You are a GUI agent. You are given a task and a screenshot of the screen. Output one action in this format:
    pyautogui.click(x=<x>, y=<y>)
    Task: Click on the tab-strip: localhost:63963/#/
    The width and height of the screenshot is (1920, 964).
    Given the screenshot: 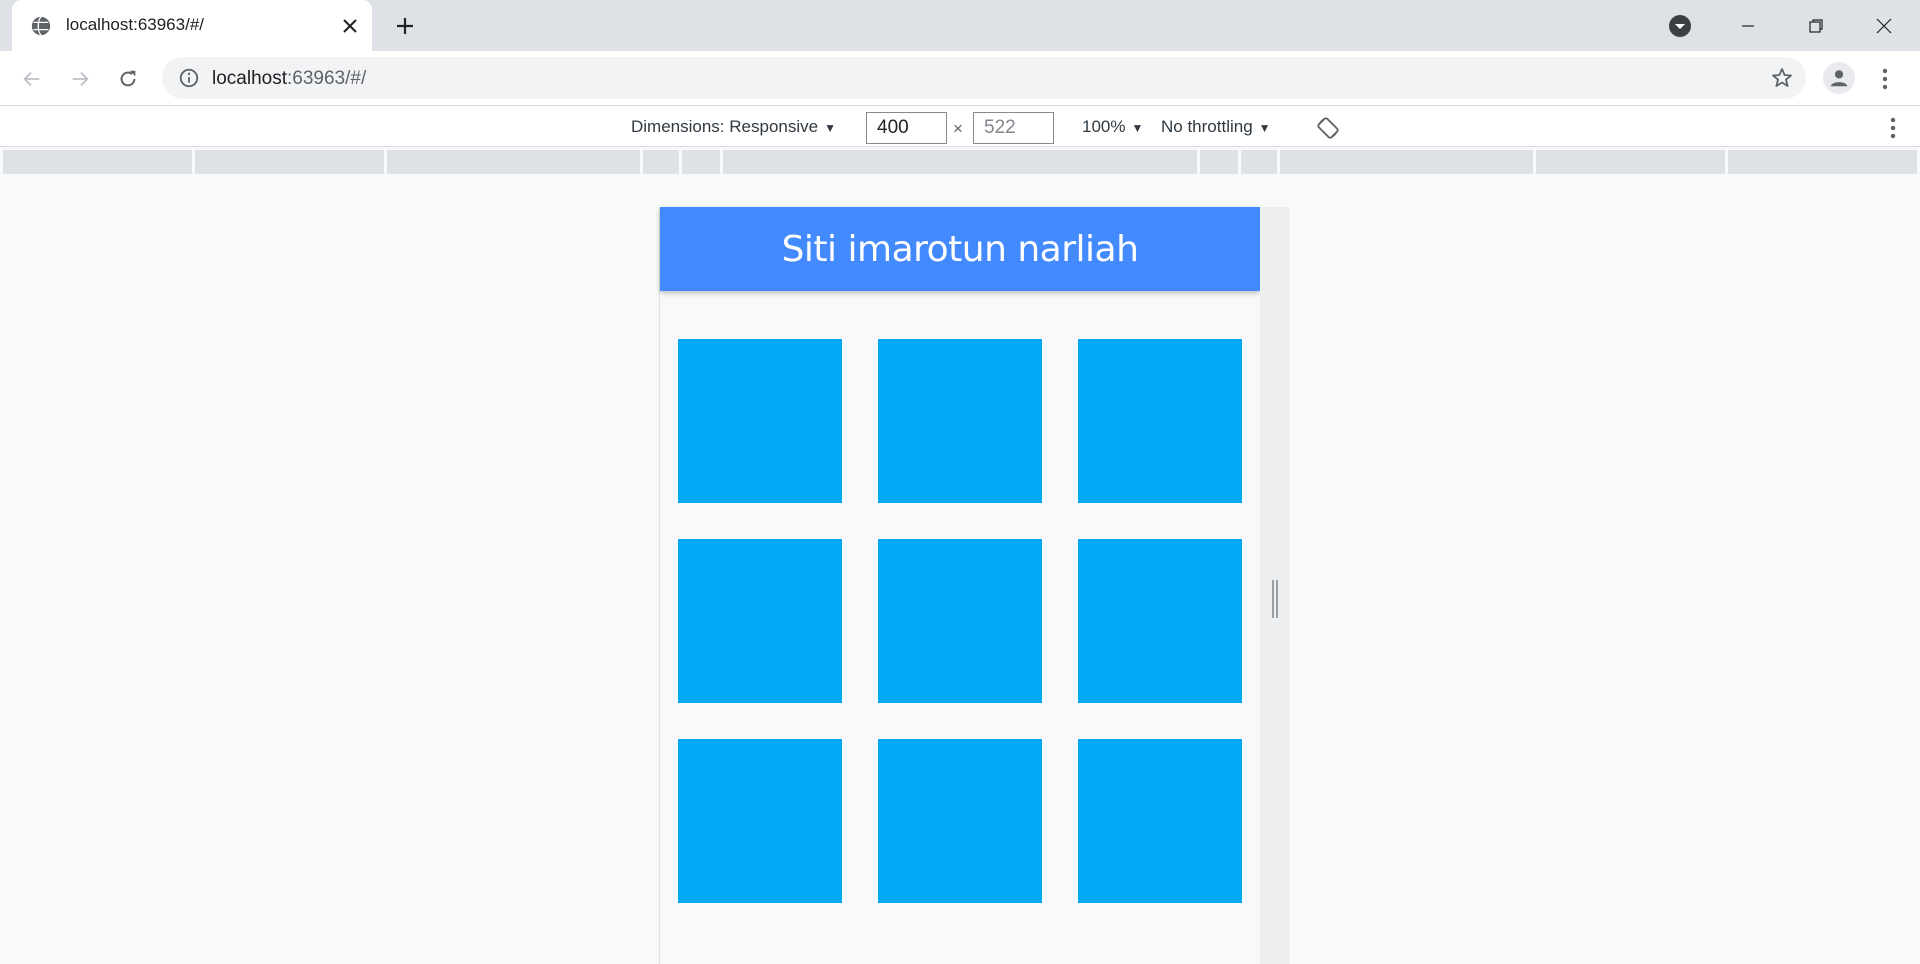 What is the action you would take?
    pyautogui.click(x=960, y=25)
    